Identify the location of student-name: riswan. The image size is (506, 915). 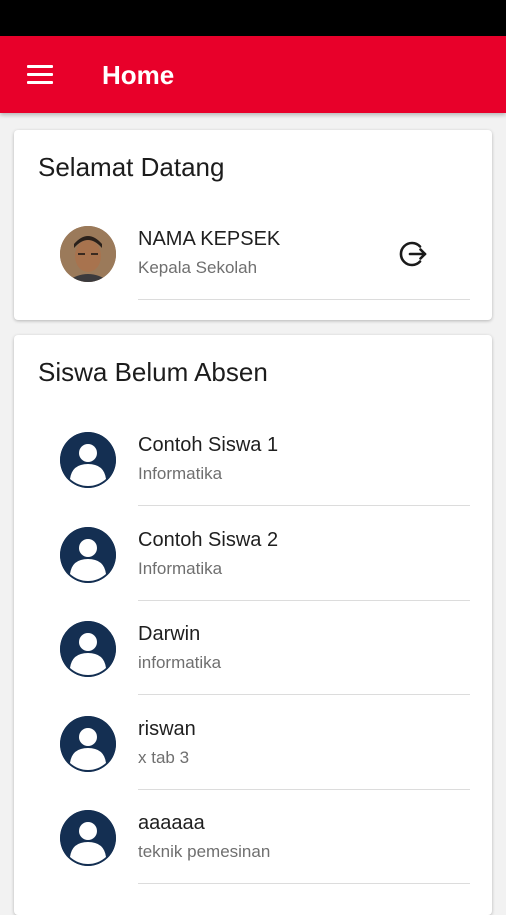
(167, 729).